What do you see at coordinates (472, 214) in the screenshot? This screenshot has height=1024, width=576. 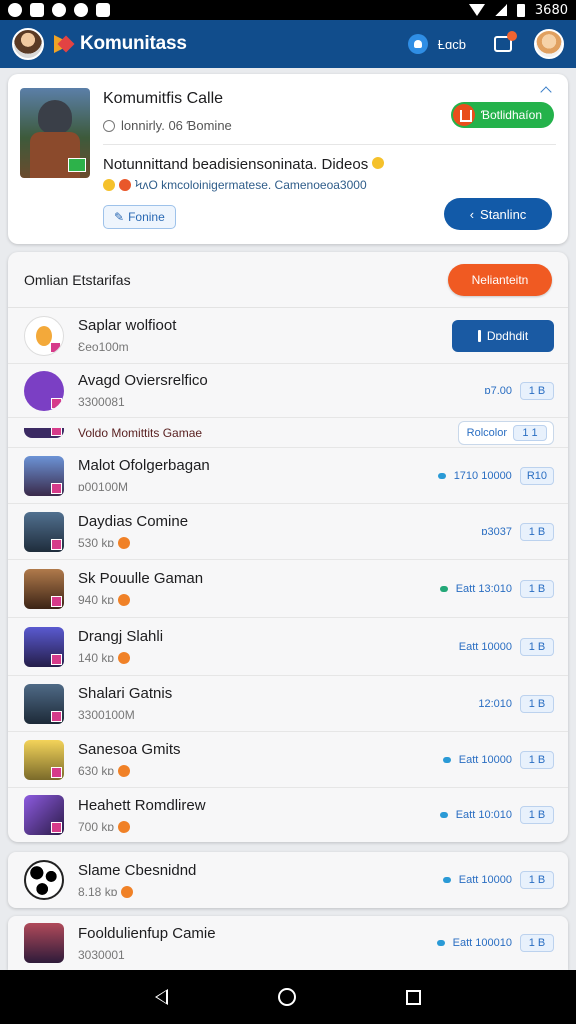 I see `arrow-icon: ‹` at bounding box center [472, 214].